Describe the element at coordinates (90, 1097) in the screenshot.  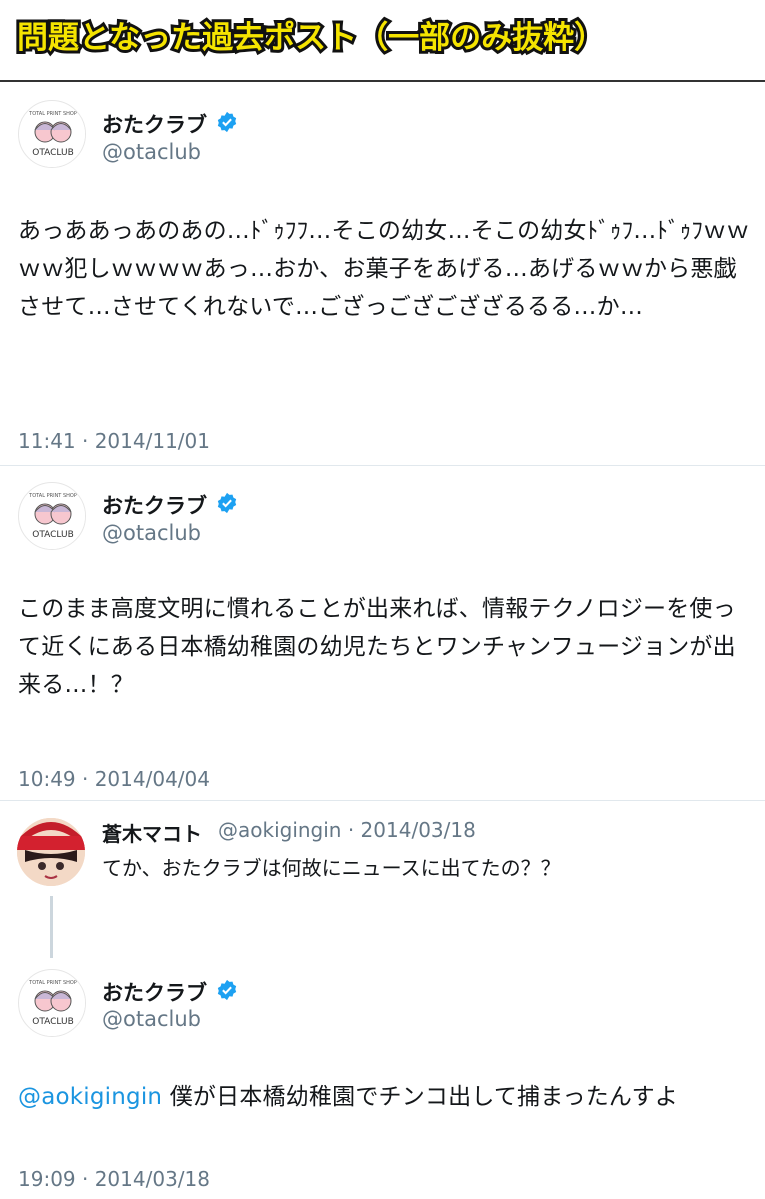
I see `mention-link: @aokigingin` at that location.